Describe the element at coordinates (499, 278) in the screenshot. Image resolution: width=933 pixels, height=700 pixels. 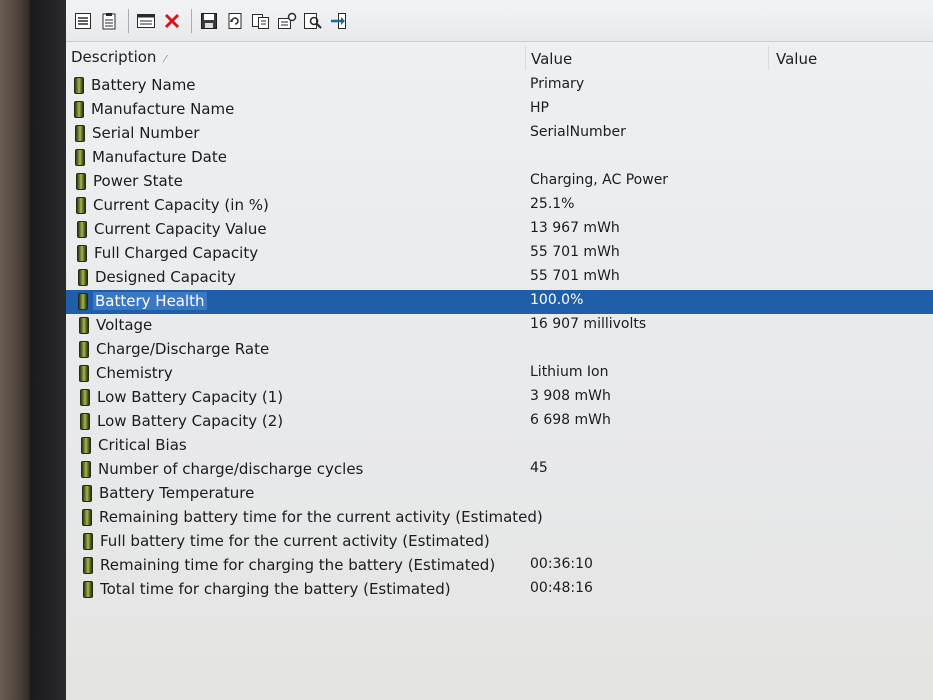
I see `table-row: Designed Capacity 55 701 mWh` at that location.